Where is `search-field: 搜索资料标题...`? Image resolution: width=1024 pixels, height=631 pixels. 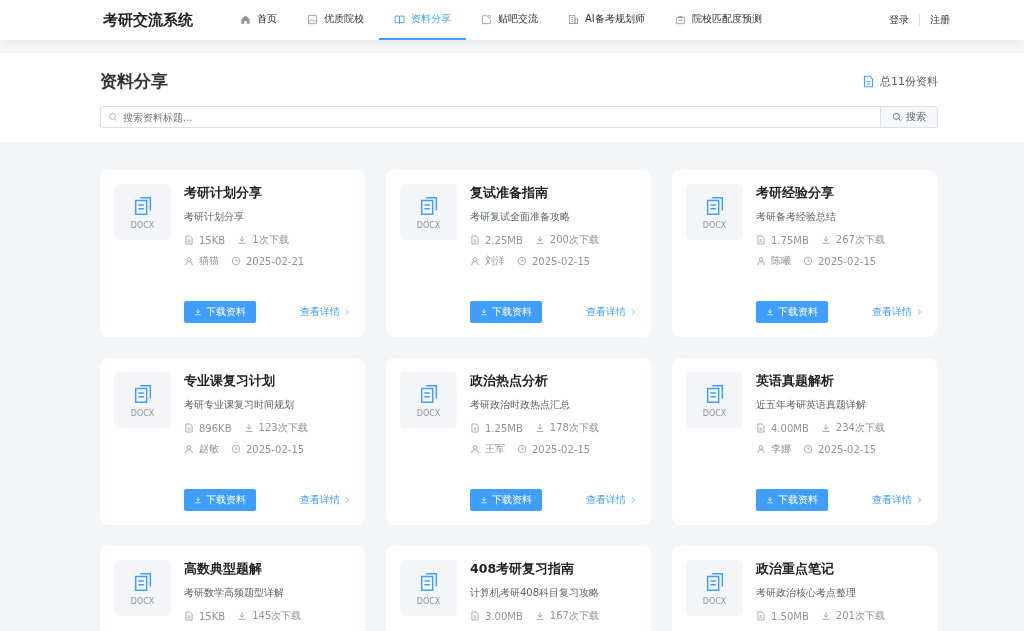
search-field: 搜索资料标题... is located at coordinates (490, 117).